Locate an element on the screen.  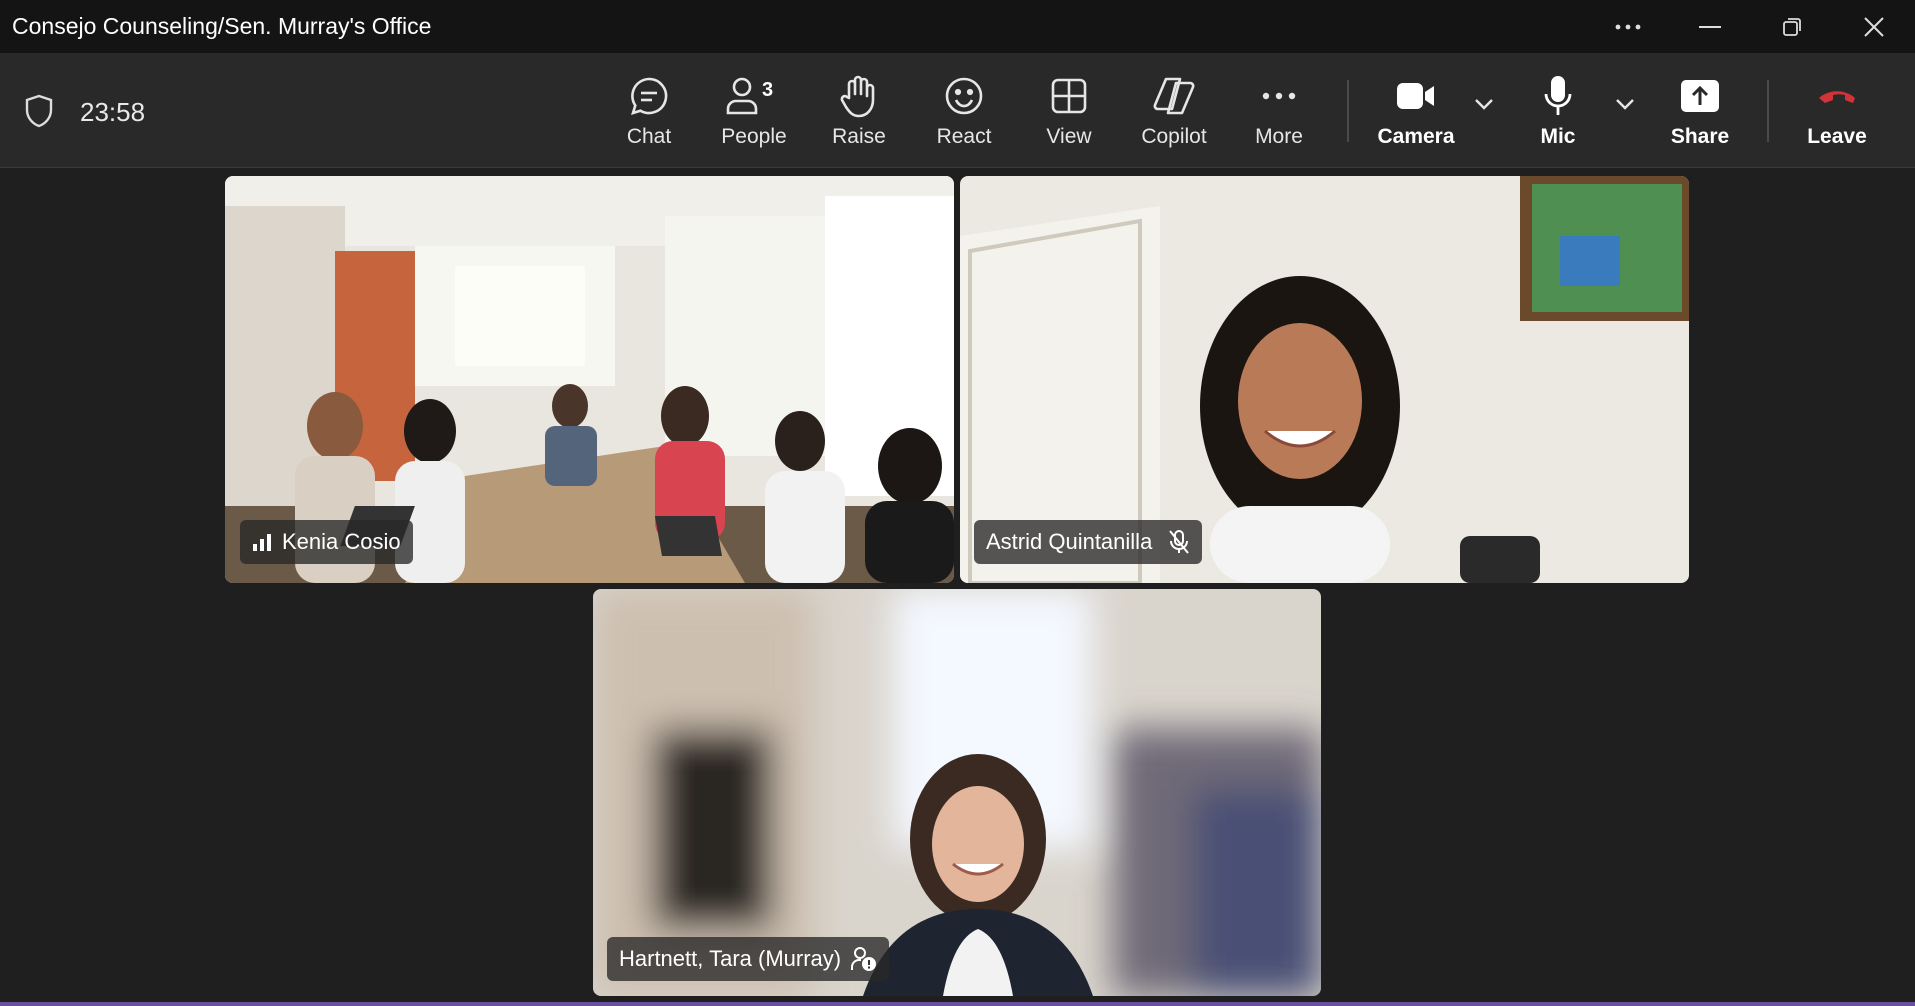
restore-icon is located at coordinates (1792, 26).